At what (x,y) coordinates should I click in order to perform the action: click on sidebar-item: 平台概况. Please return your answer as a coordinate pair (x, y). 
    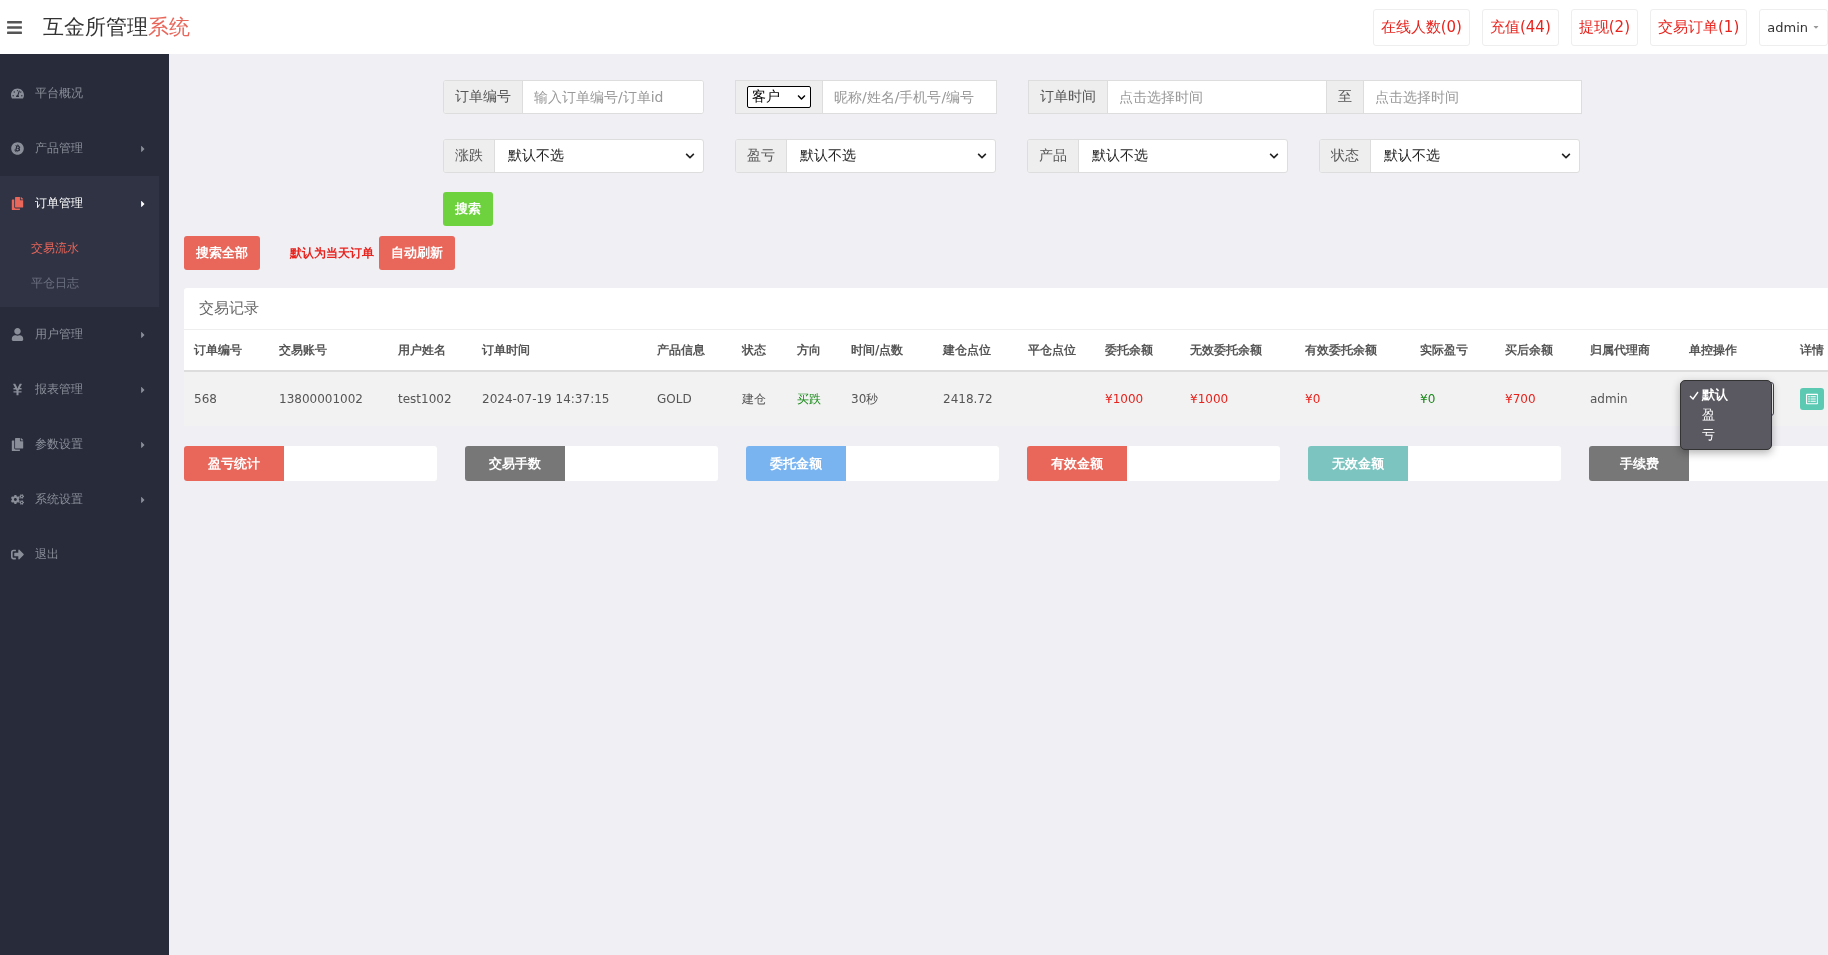
    Looking at the image, I should click on (79, 93).